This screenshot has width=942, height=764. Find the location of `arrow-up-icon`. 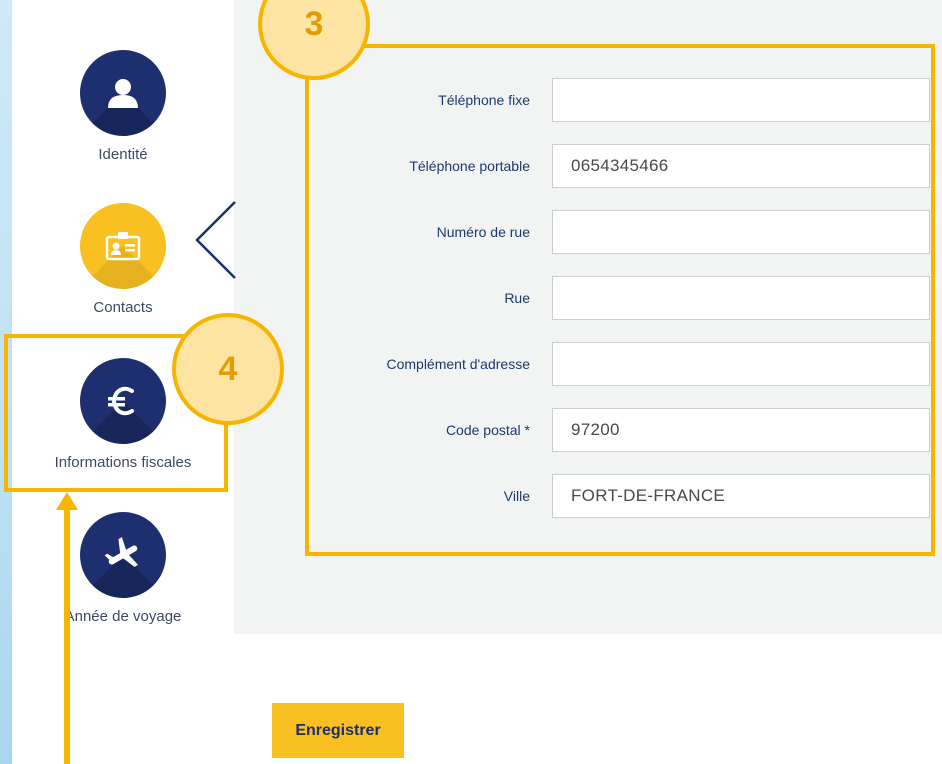

arrow-up-icon is located at coordinates (67, 628).